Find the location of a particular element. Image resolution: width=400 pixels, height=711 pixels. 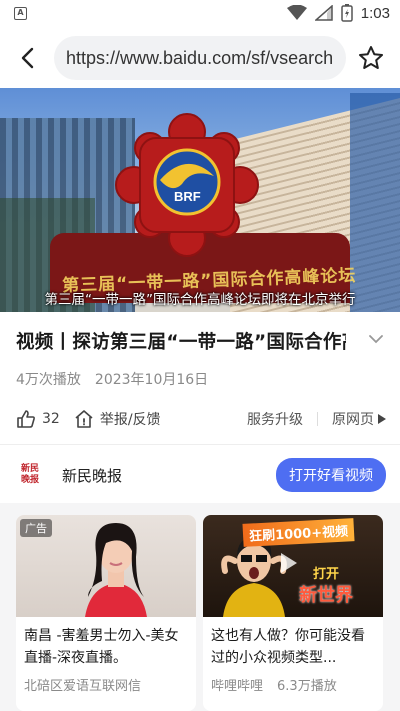

video-caption: 第三届“一带一路”国际合作高峰论坛即将在北京举行 is located at coordinates (200, 300).